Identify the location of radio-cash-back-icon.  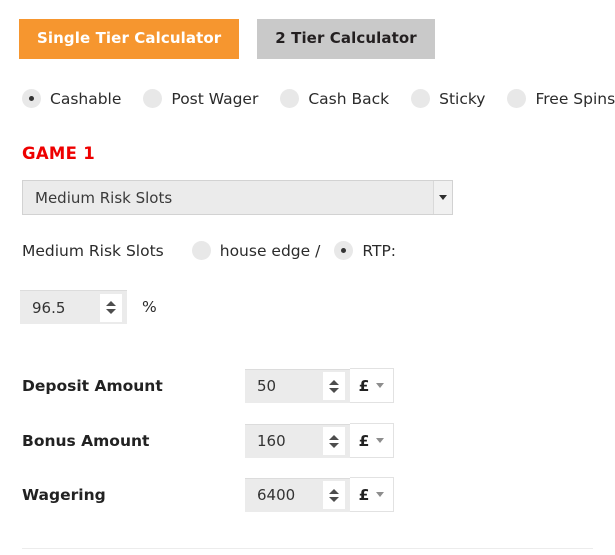
(290, 98).